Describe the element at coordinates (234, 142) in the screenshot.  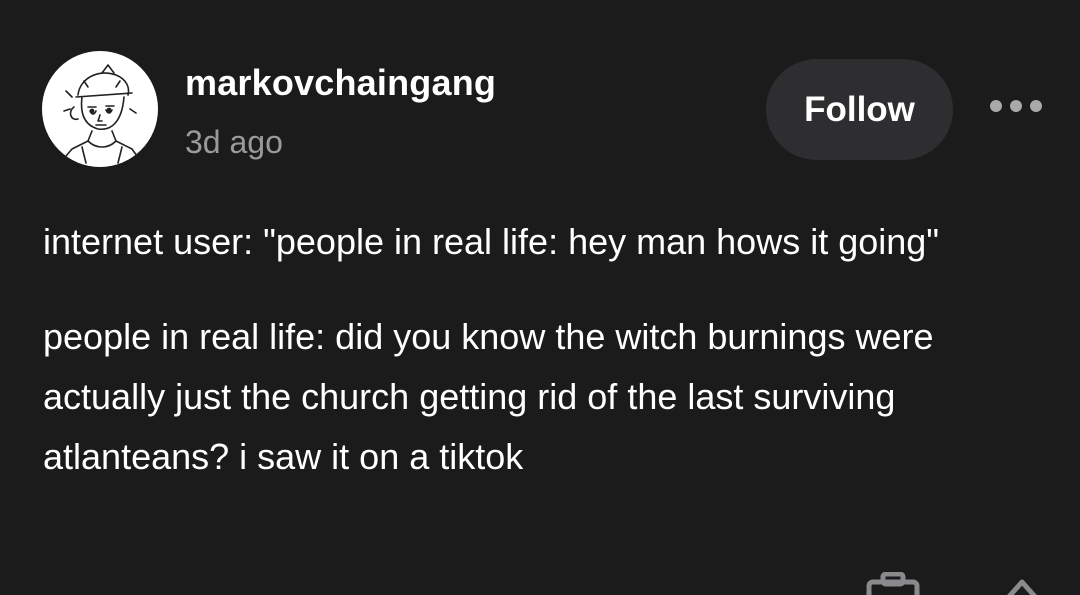
I see `post-timestamp: 3d ago` at that location.